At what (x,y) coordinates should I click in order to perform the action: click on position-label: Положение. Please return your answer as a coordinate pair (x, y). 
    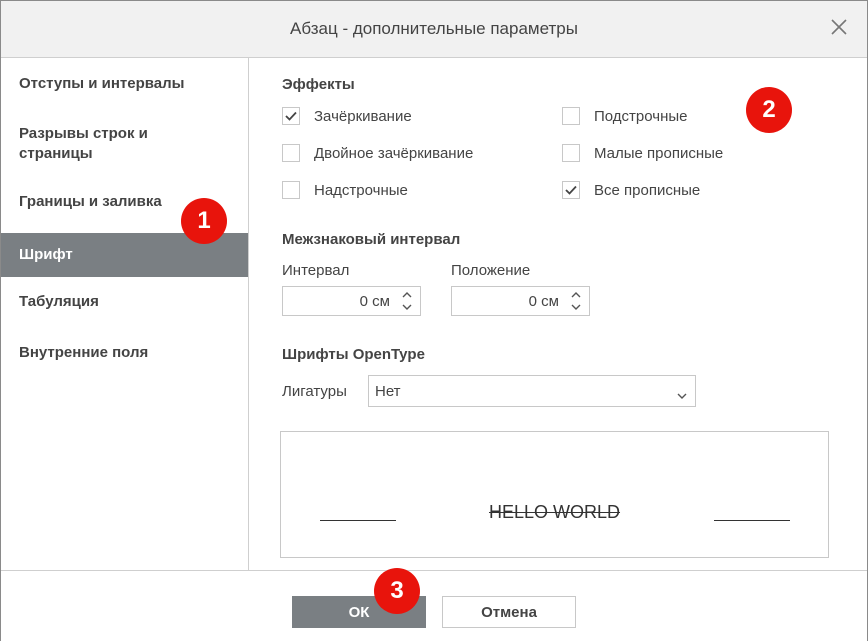
    Looking at the image, I should click on (491, 270).